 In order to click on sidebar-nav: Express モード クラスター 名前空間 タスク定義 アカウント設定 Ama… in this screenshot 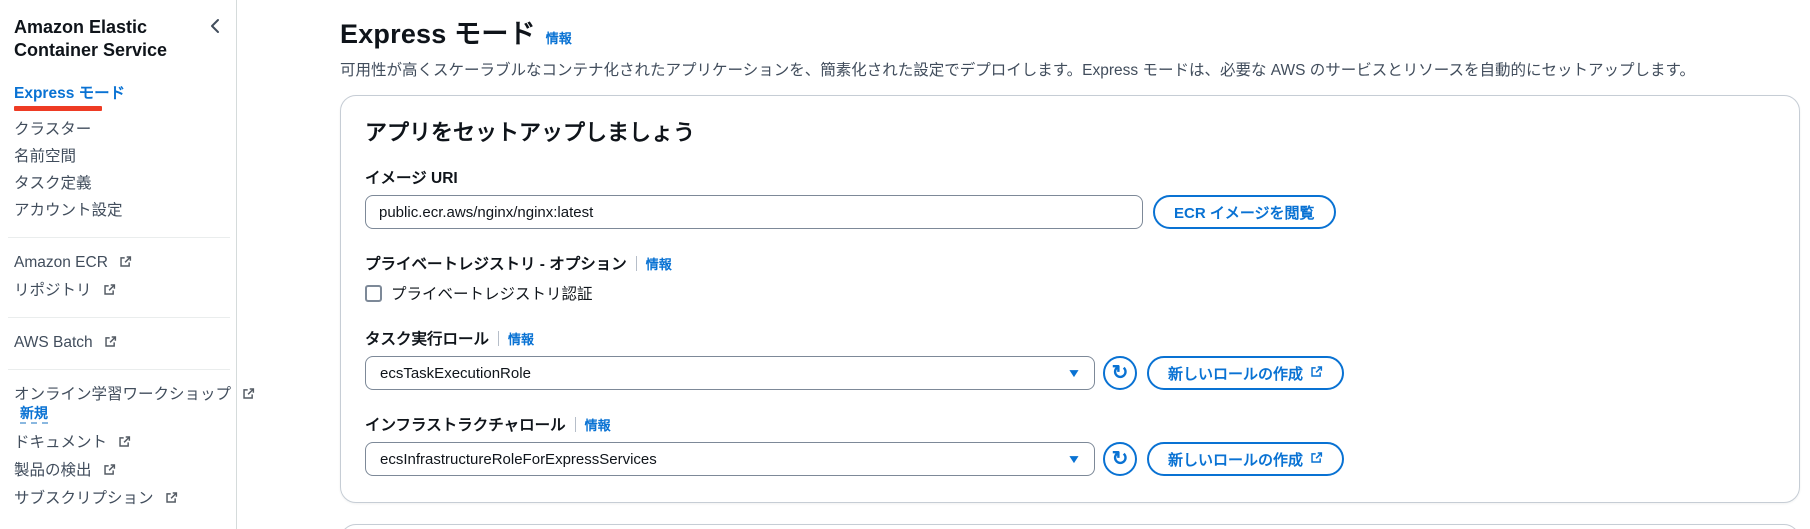, I will do `click(131, 297)`.